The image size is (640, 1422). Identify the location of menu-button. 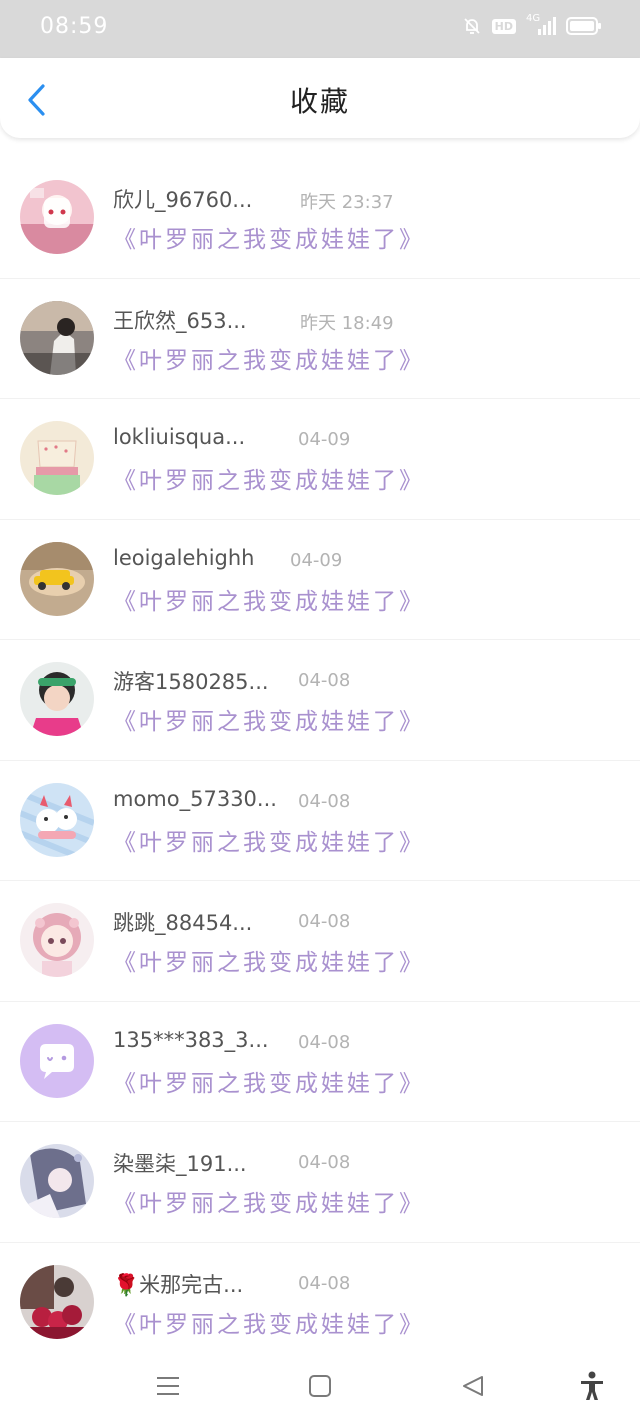
(168, 1386).